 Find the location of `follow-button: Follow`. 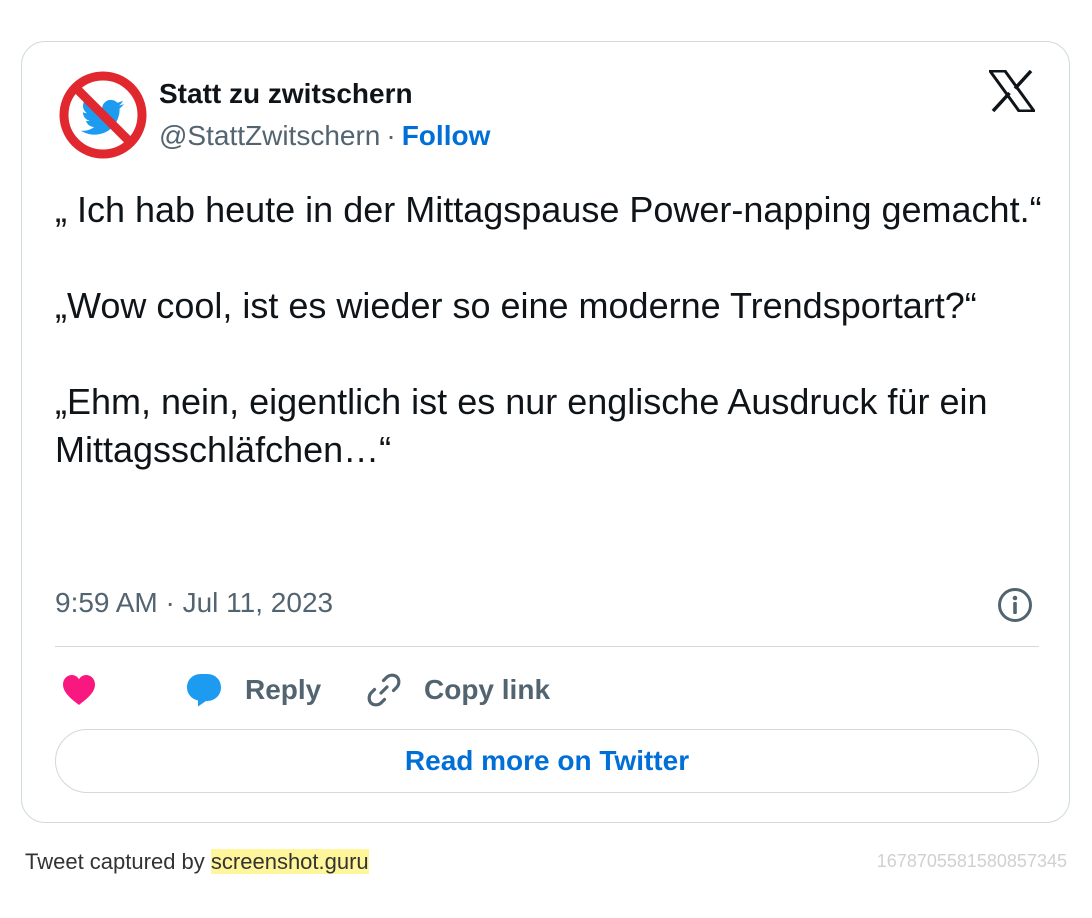

follow-button: Follow is located at coordinates (446, 135).